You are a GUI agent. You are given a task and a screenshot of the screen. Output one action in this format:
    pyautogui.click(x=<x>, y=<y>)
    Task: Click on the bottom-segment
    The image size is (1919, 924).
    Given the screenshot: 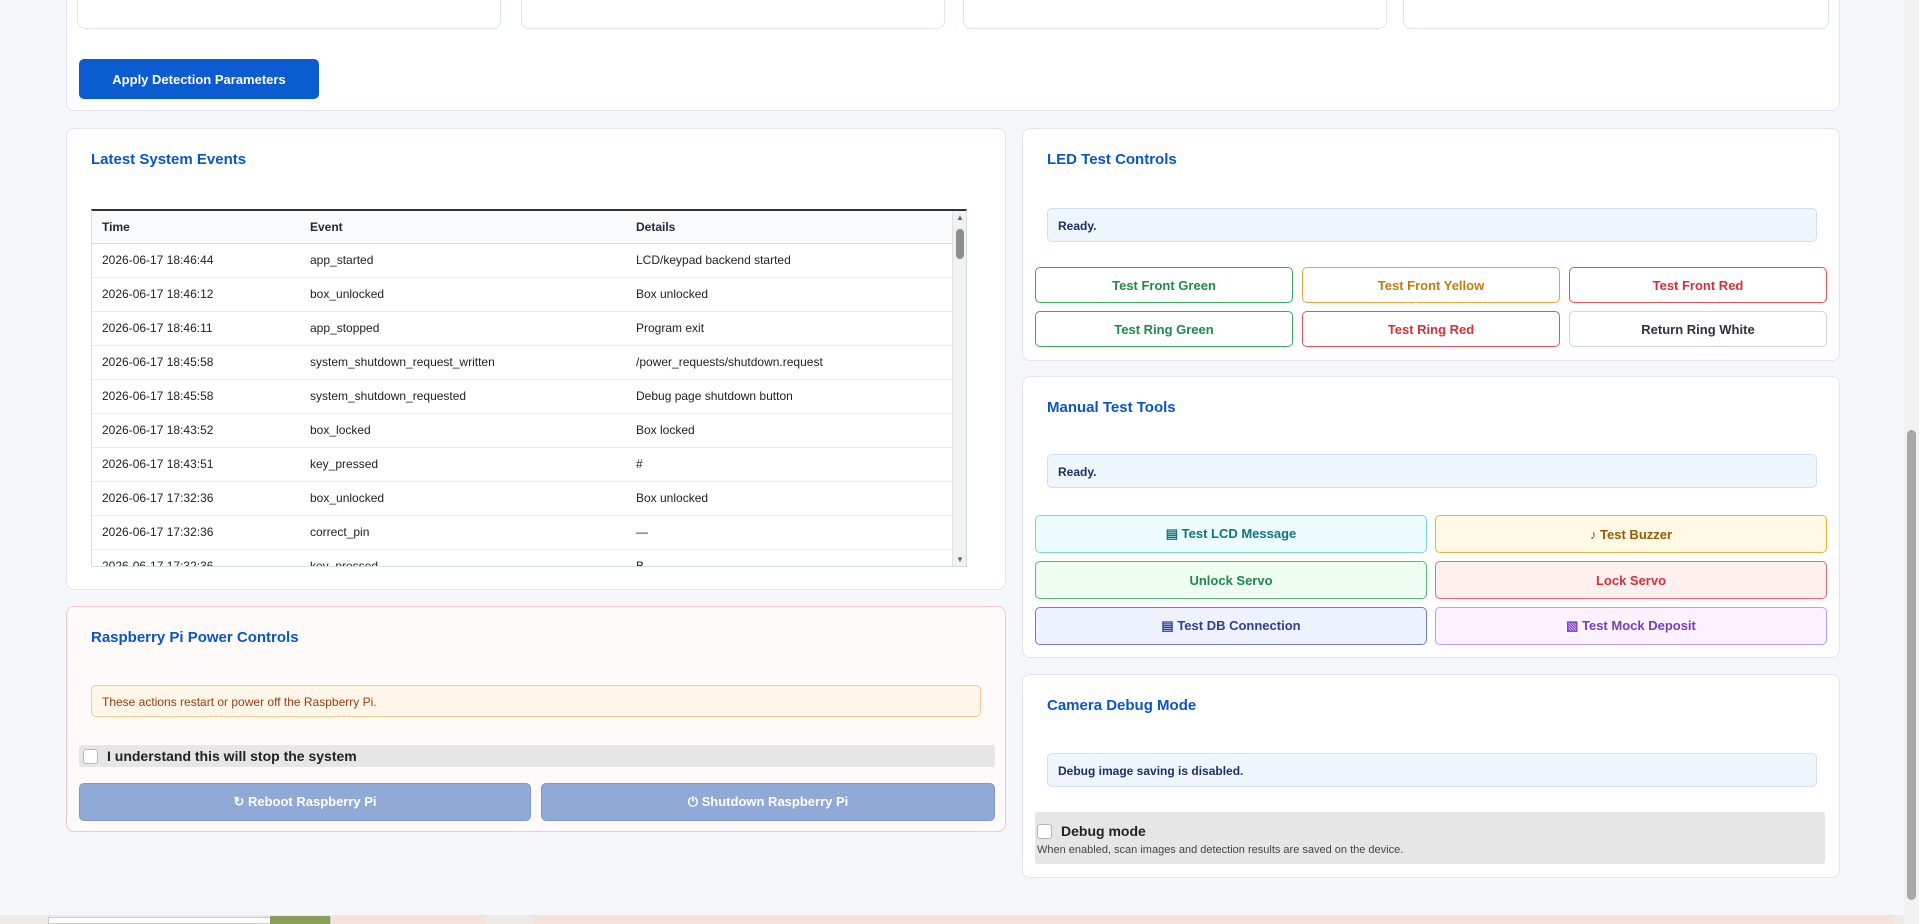 What is the action you would take?
    pyautogui.click(x=409, y=919)
    